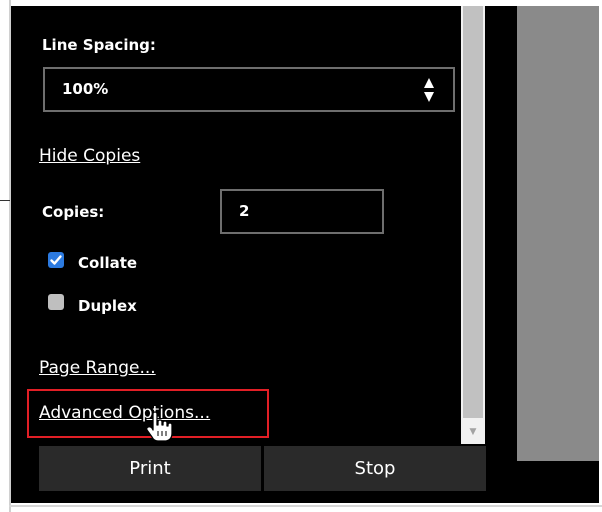 This screenshot has width=602, height=512. Describe the element at coordinates (85, 89) in the screenshot. I see `line-spacing-value: 100%` at that location.